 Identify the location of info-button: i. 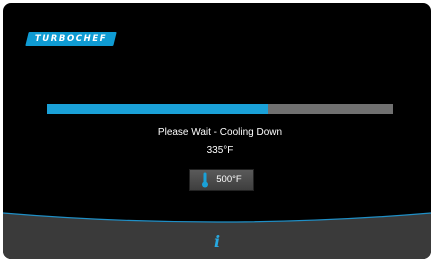
(217, 242).